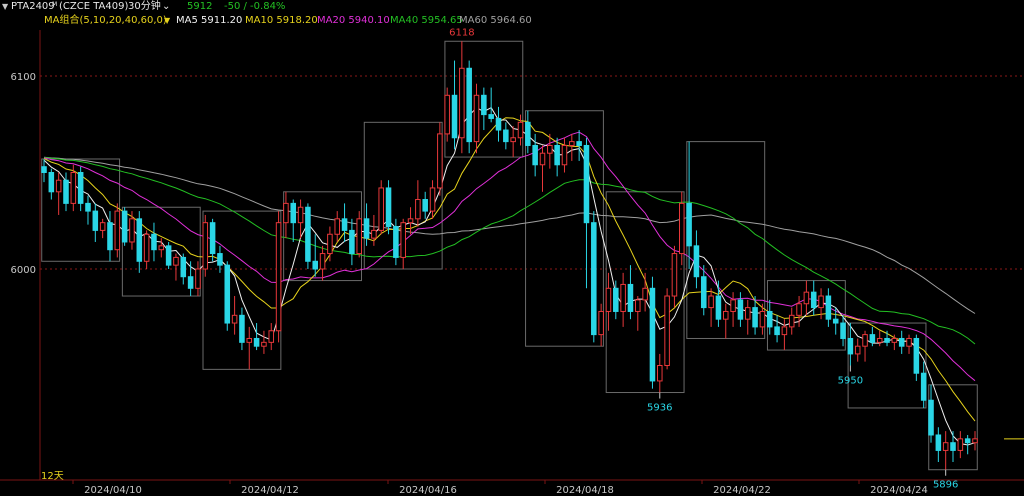  Describe the element at coordinates (52, 476) in the screenshot. I see `time-span-label: 12天` at that location.